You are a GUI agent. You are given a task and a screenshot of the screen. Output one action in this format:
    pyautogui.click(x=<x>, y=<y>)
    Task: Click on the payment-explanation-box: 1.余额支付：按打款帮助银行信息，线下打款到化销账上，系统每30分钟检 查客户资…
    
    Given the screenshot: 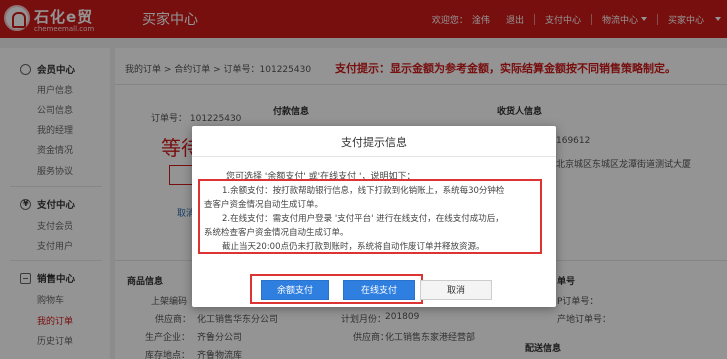 What is the action you would take?
    pyautogui.click(x=370, y=216)
    